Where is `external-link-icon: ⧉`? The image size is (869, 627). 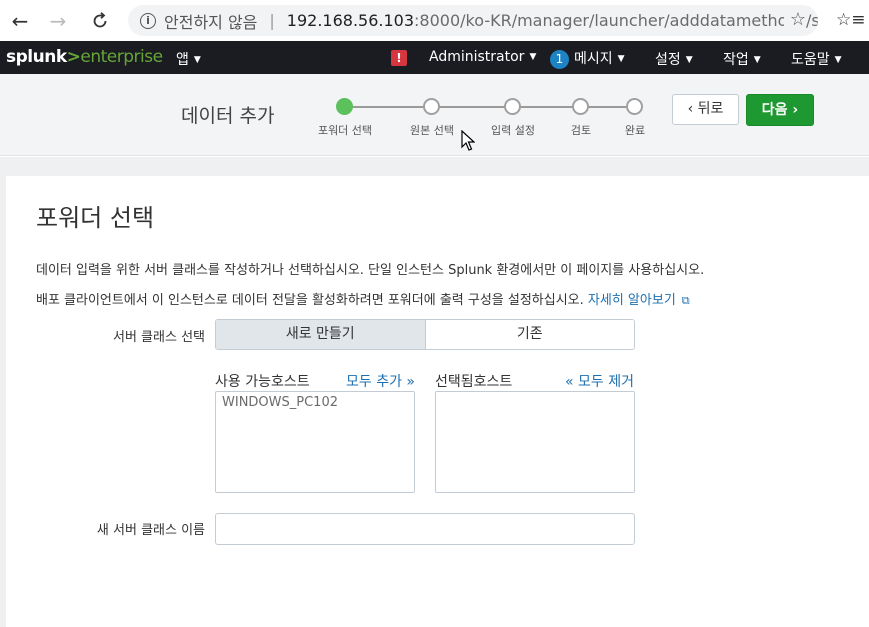
external-link-icon: ⧉ is located at coordinates (685, 300).